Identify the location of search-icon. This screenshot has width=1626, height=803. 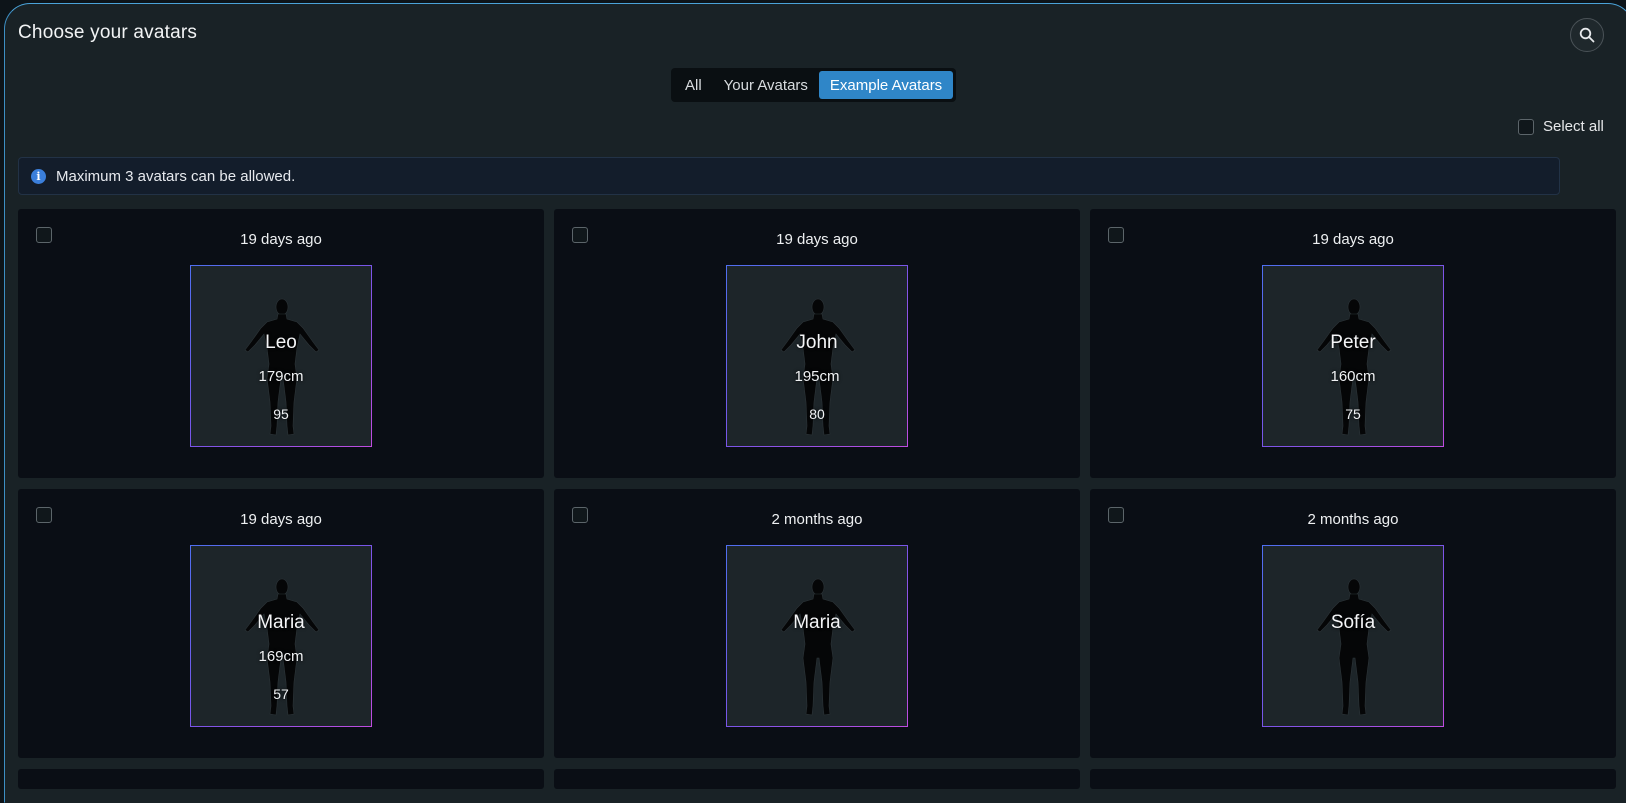
(1587, 35).